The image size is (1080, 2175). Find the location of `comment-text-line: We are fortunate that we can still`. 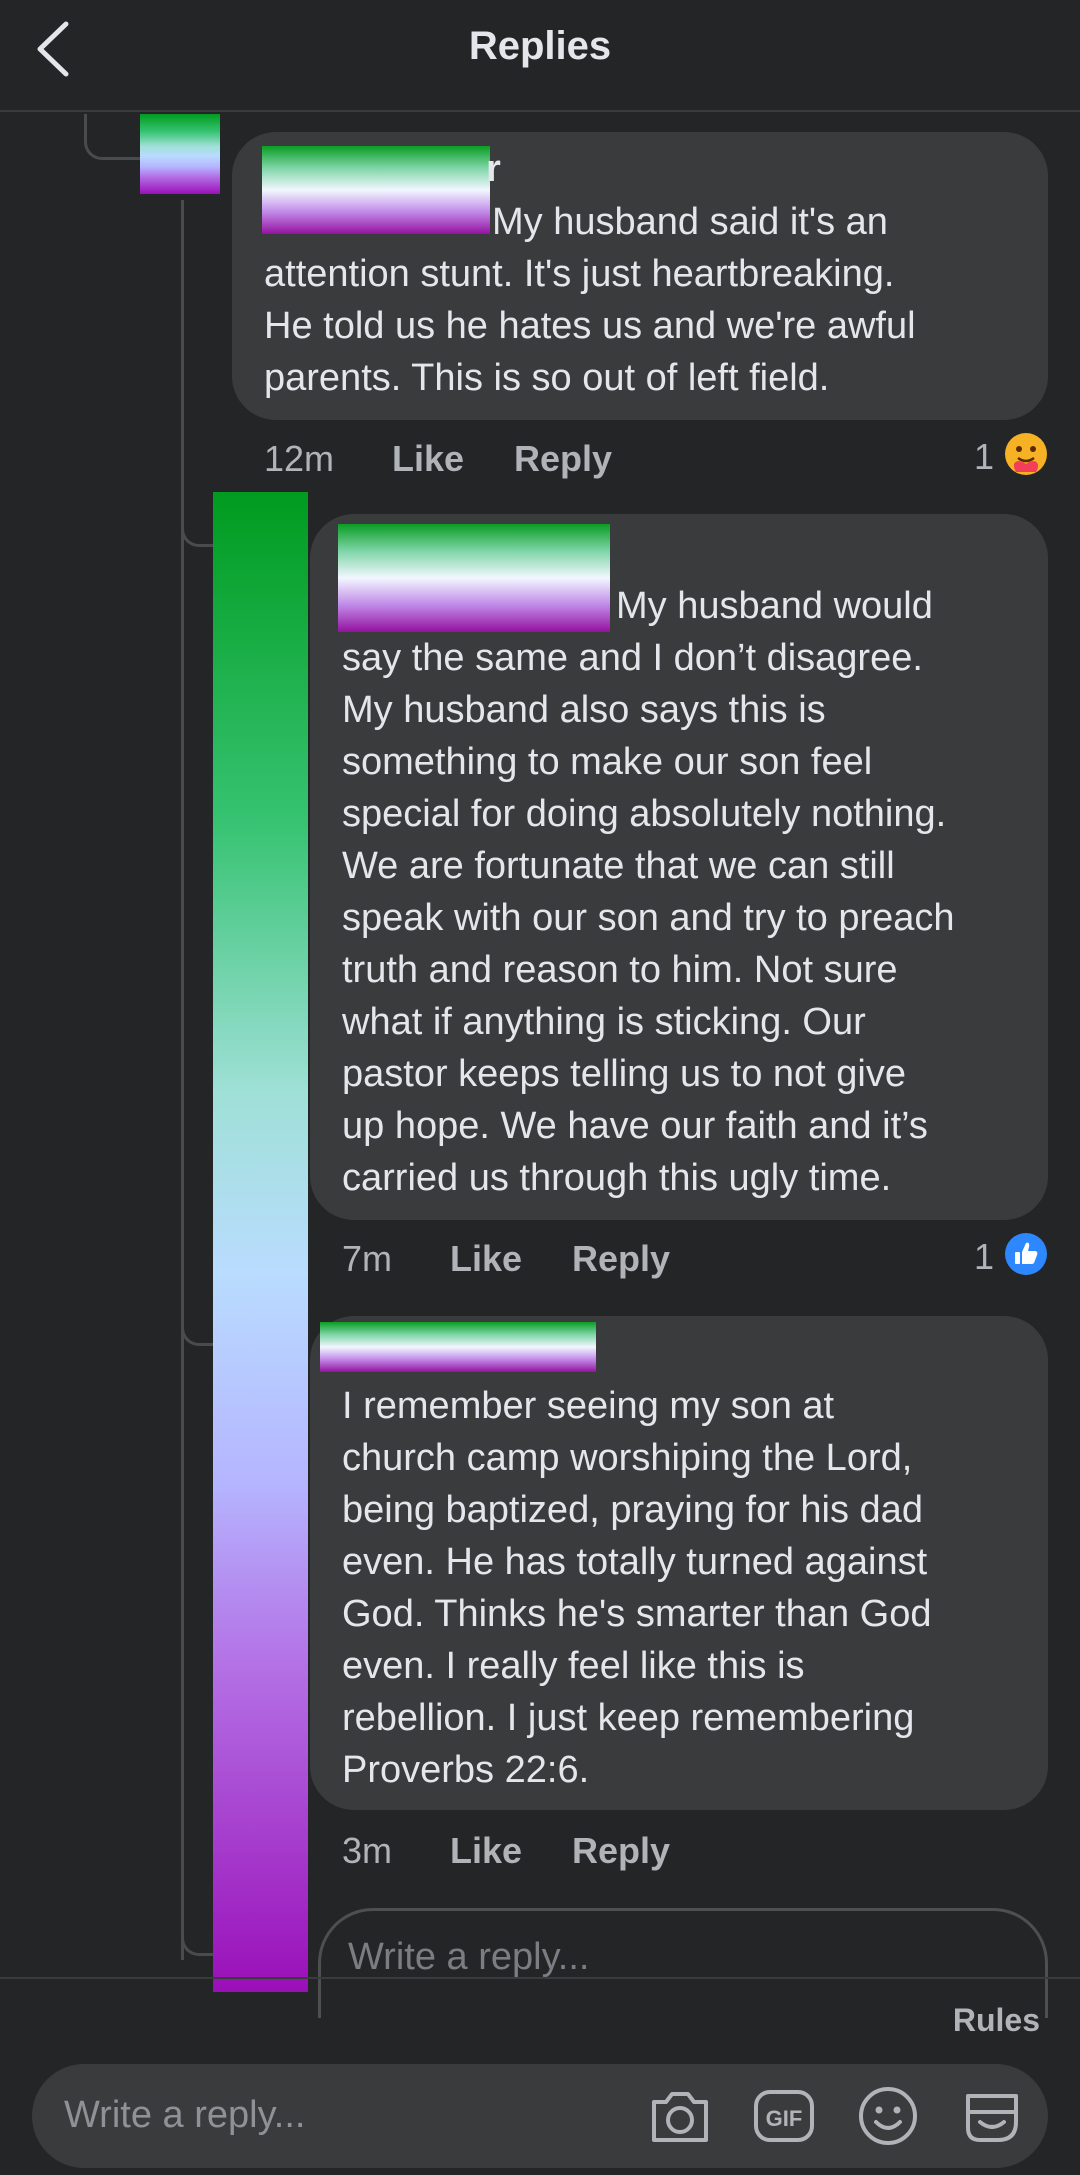

comment-text-line: We are fortunate that we can still is located at coordinates (618, 866).